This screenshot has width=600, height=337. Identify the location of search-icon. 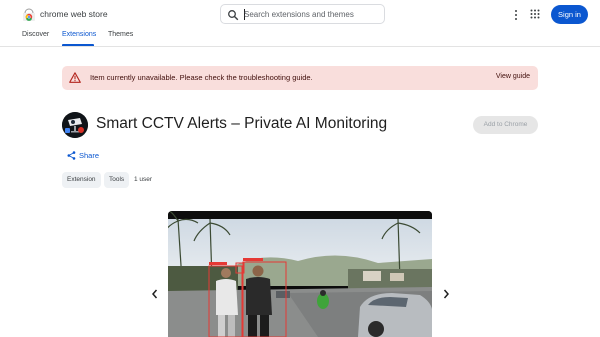
(233, 15).